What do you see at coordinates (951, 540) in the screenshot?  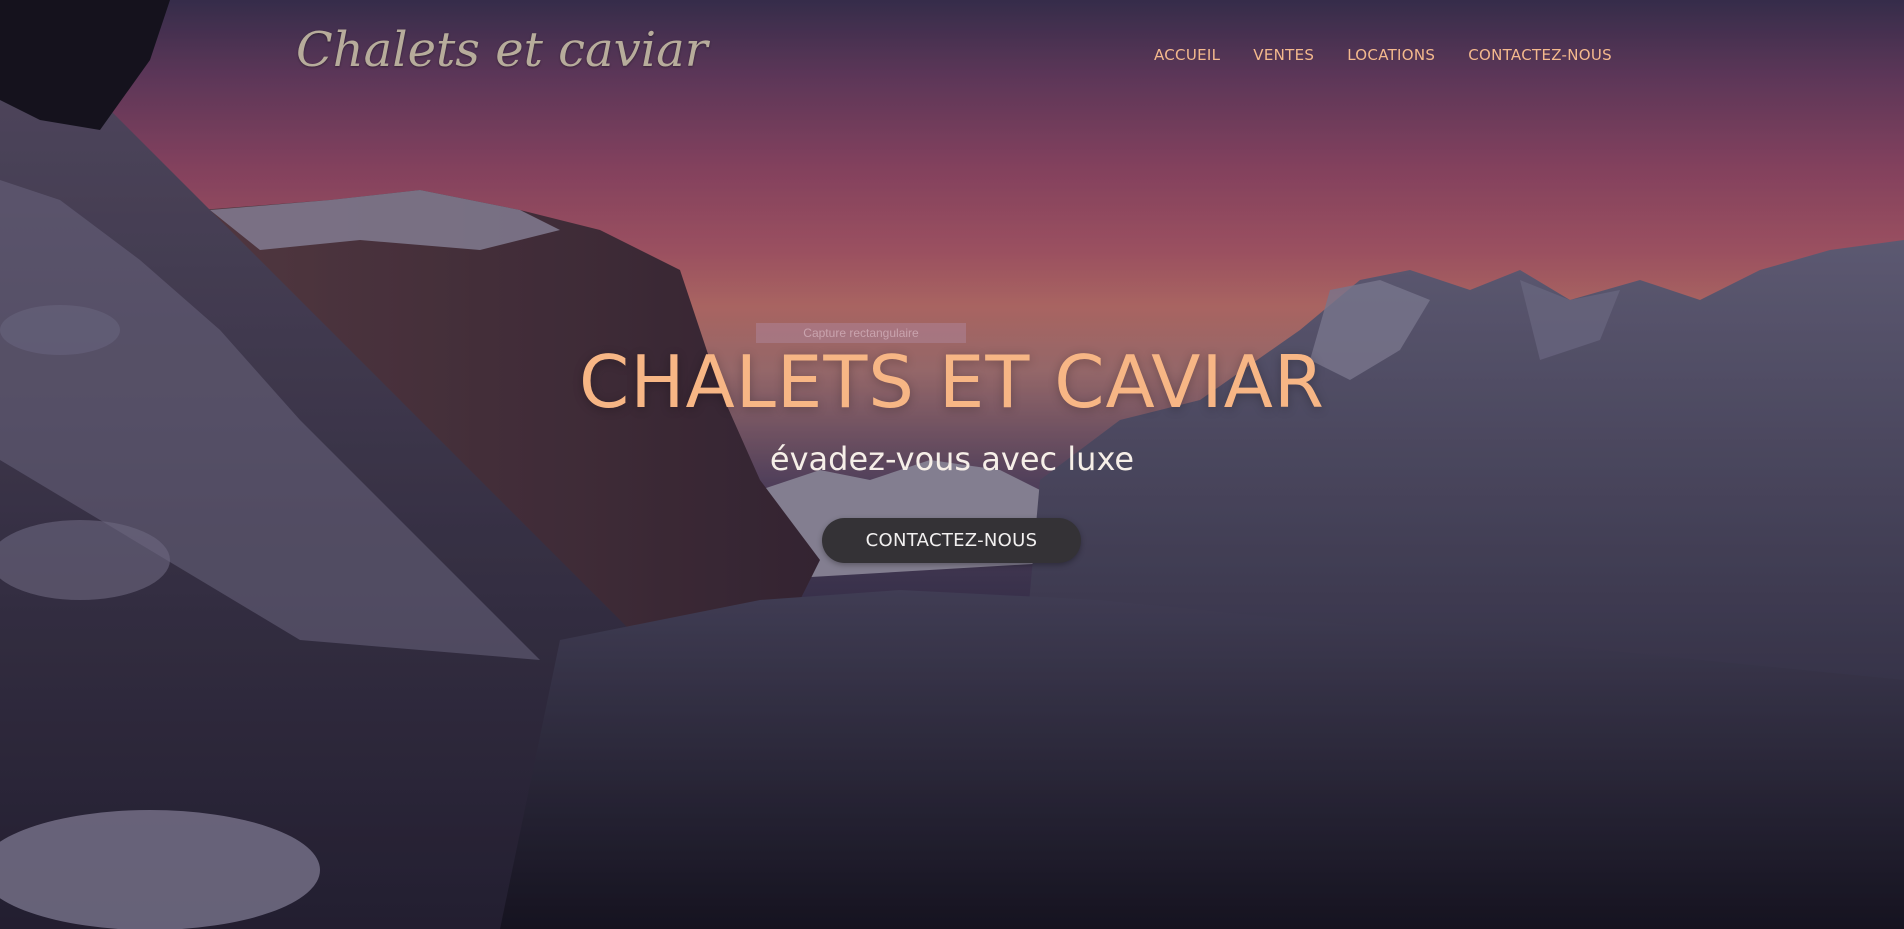 I see `contact-button: CONTACTEZ-NOUS` at bounding box center [951, 540].